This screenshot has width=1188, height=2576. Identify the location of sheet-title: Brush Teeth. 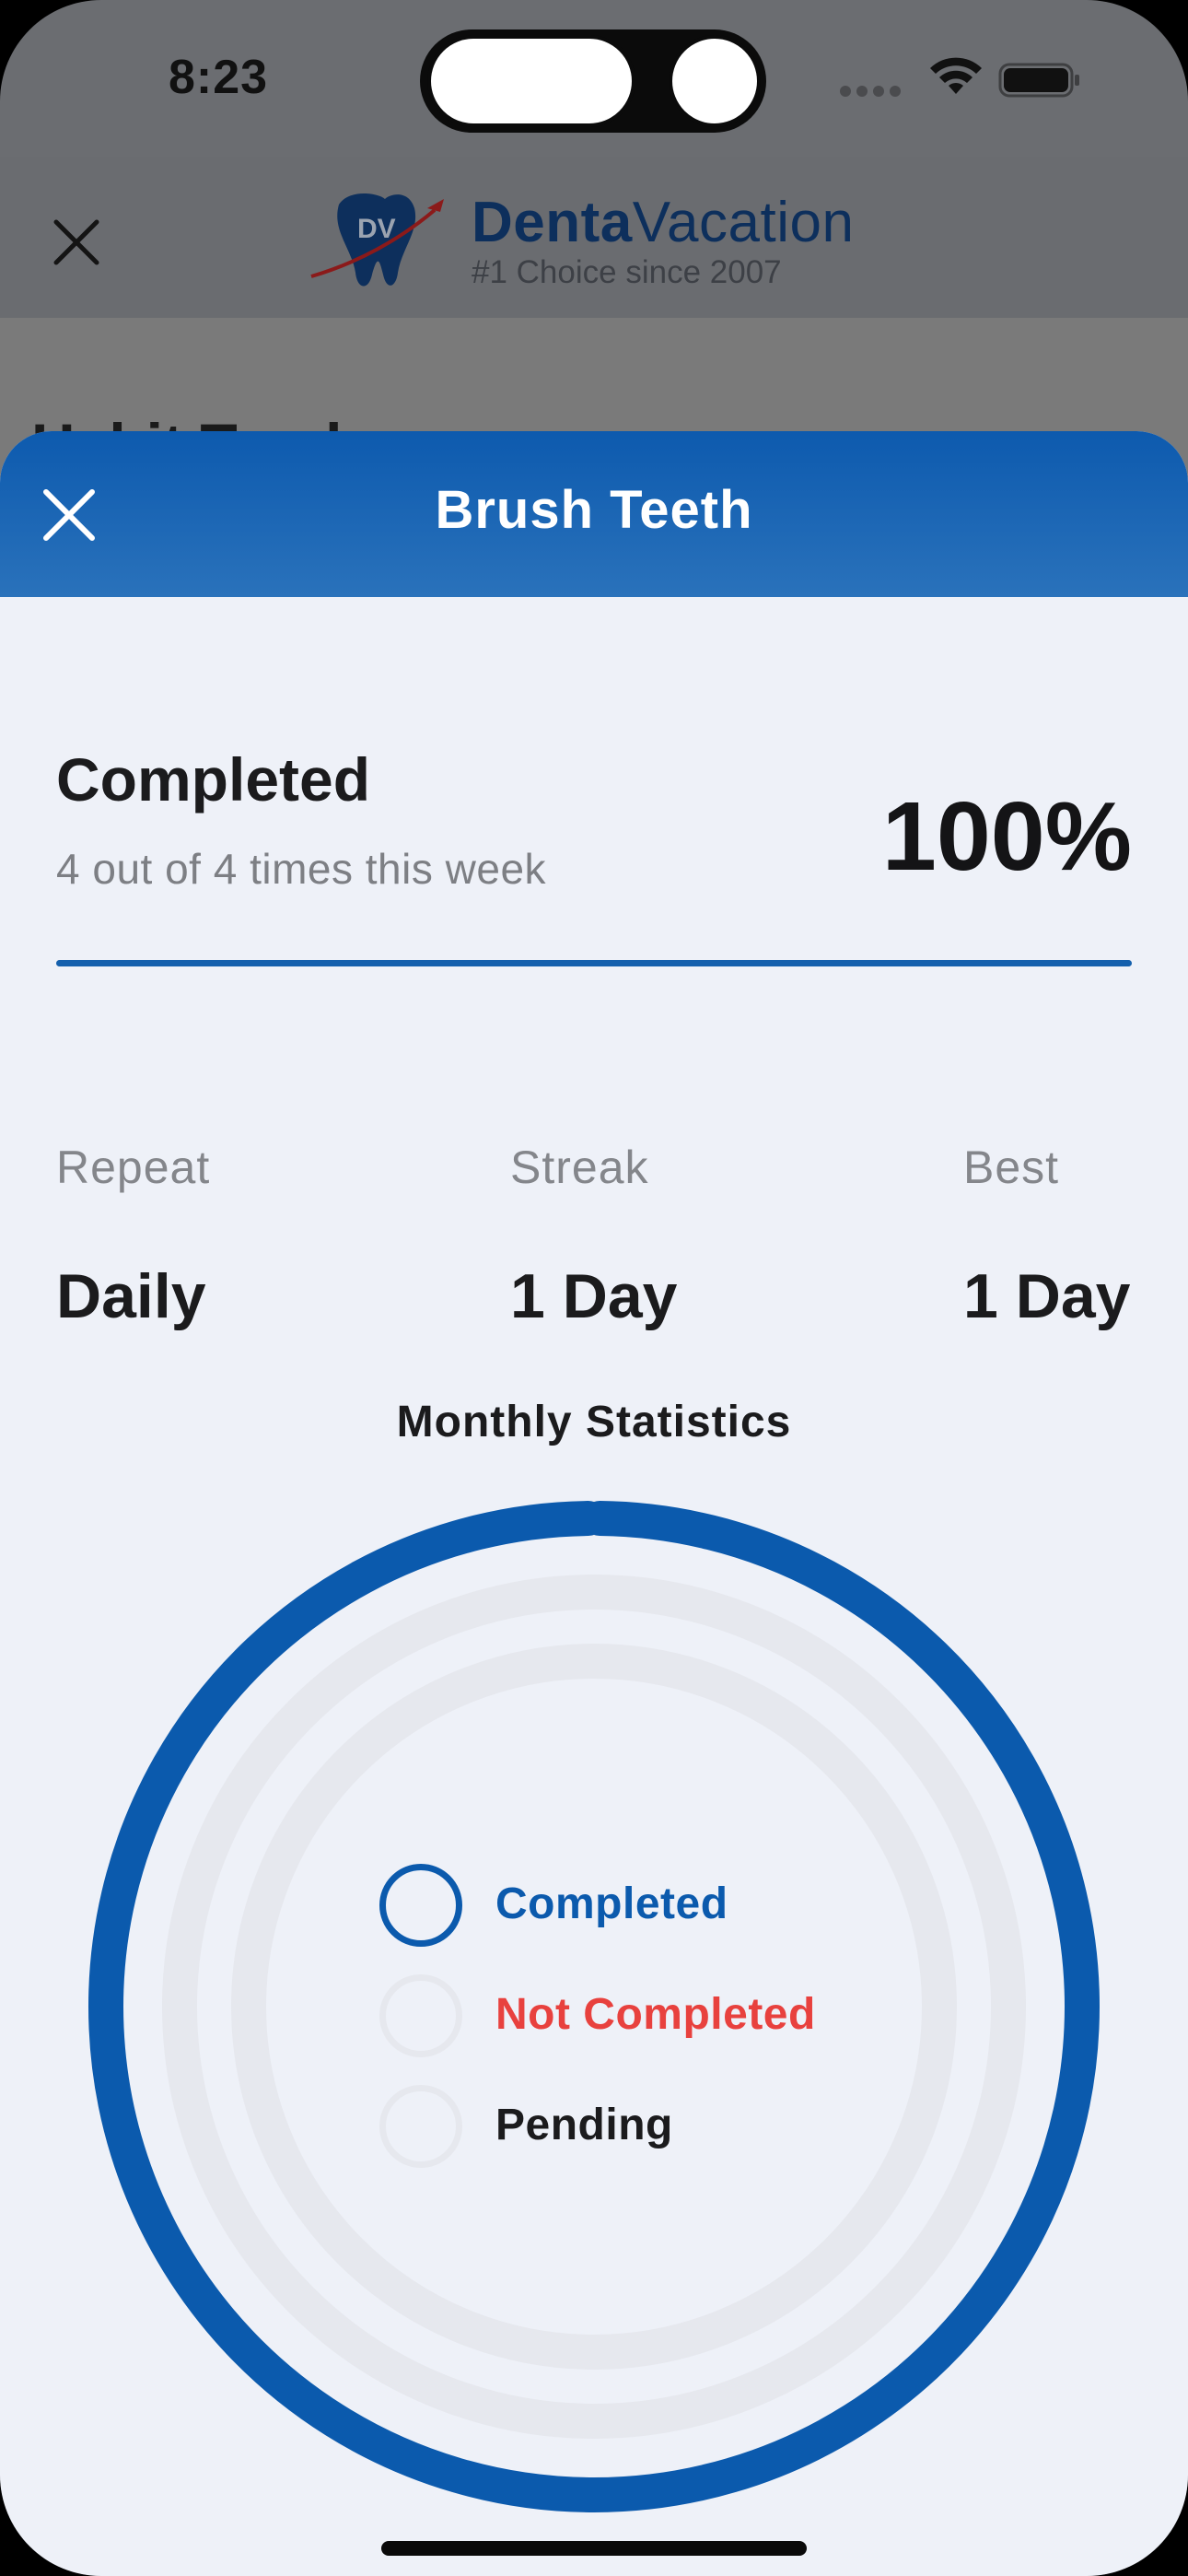
(594, 510).